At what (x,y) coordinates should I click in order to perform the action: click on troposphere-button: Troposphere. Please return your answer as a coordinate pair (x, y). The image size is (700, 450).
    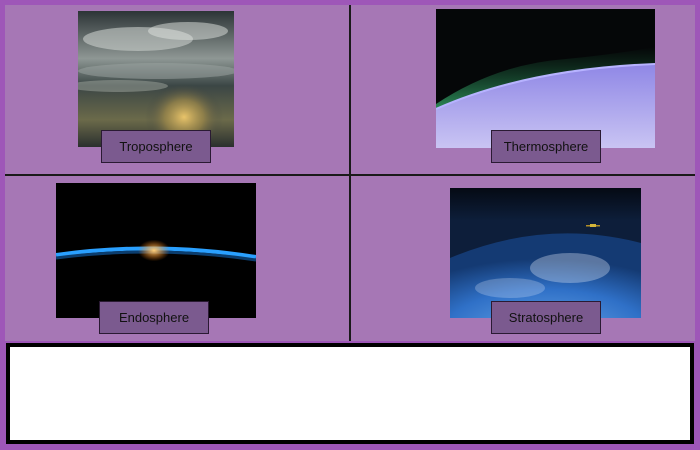
    Looking at the image, I should click on (156, 146).